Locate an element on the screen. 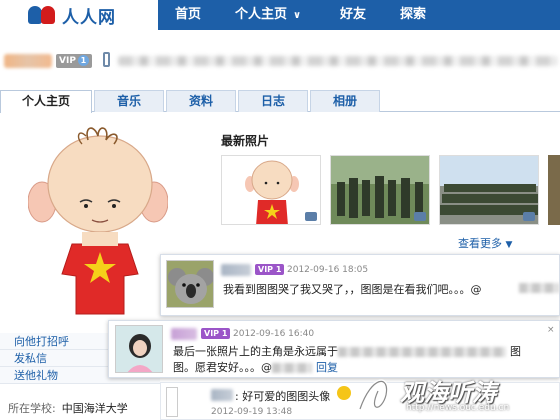  school-label: 所在学校: is located at coordinates (32, 408).